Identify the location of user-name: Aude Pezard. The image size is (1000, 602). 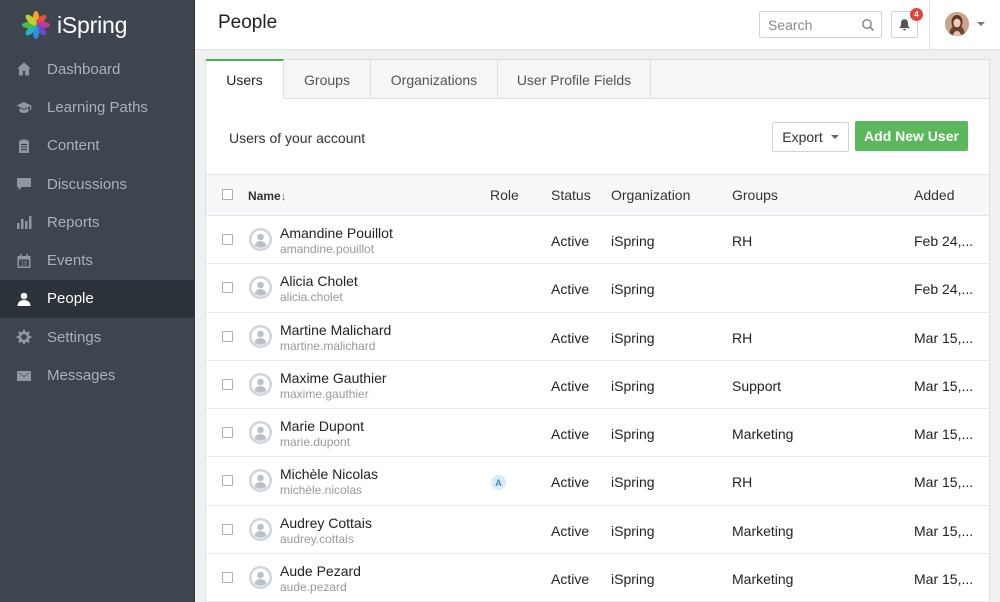
(320, 571).